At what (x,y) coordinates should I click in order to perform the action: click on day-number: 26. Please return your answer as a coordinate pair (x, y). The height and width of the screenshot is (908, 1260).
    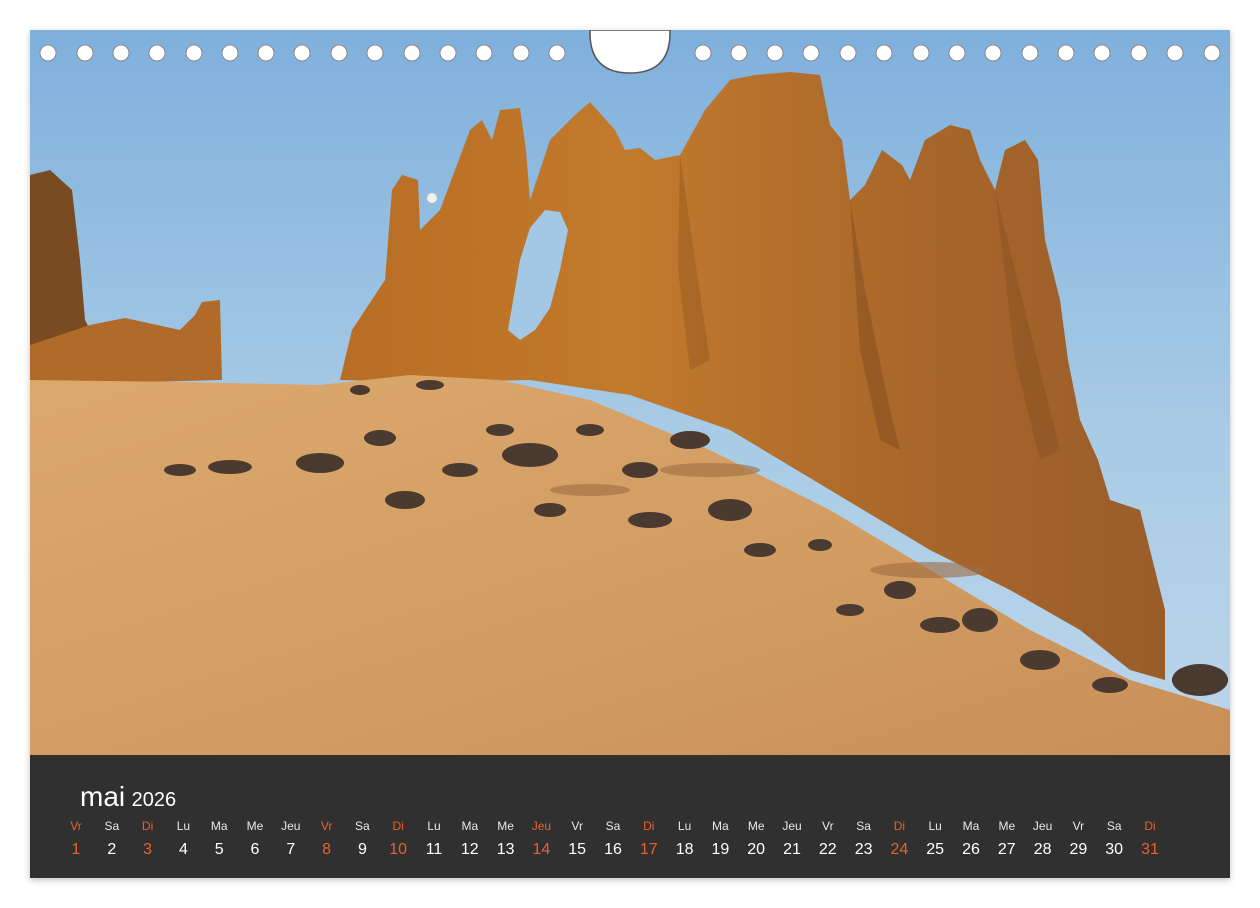
    Looking at the image, I should click on (971, 849).